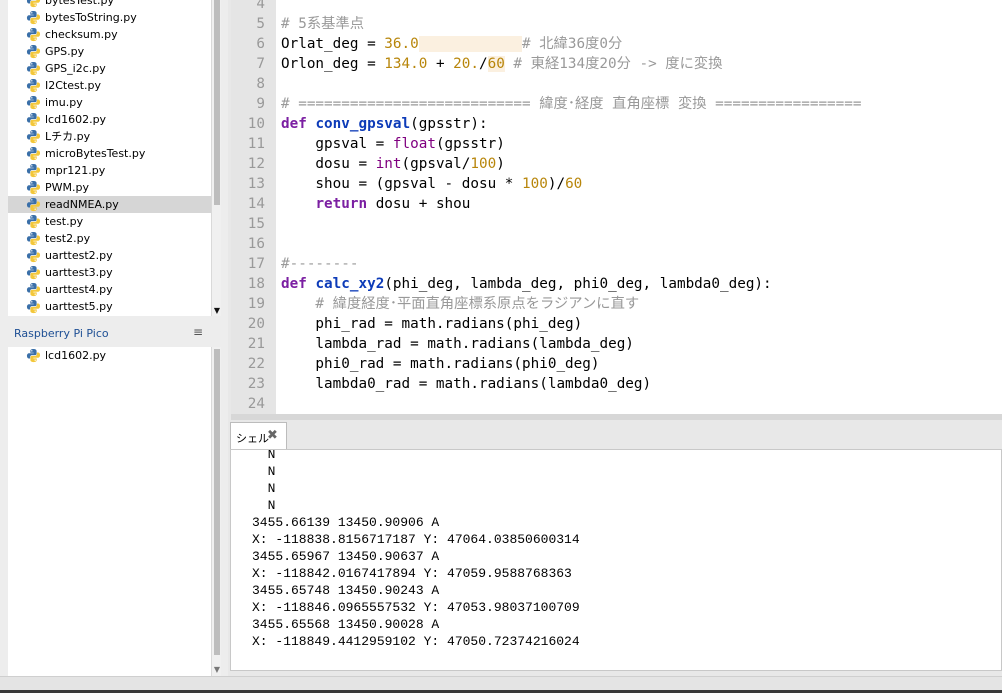 The image size is (1002, 693). What do you see at coordinates (109, 17) in the screenshot?
I see `file-item: bytesToString.py` at bounding box center [109, 17].